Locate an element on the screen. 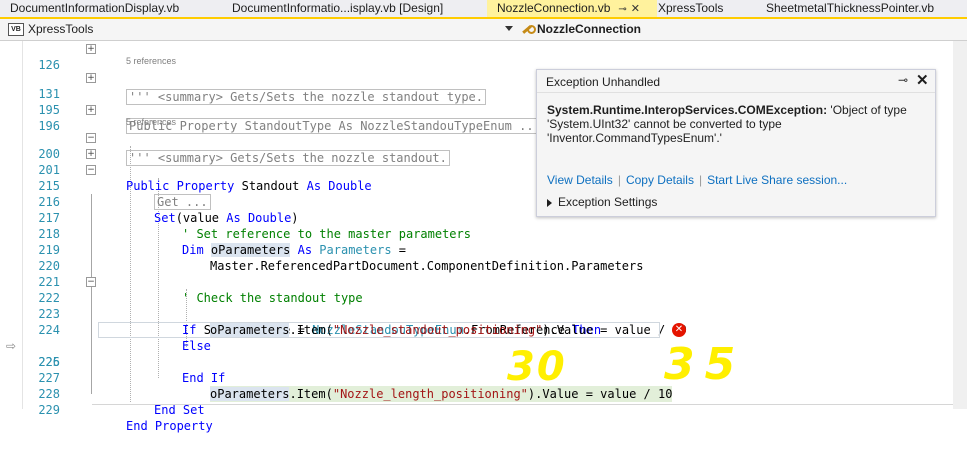 The width and height of the screenshot is (967, 450). tab-xpresstools: XpressTools is located at coordinates (706, 8).